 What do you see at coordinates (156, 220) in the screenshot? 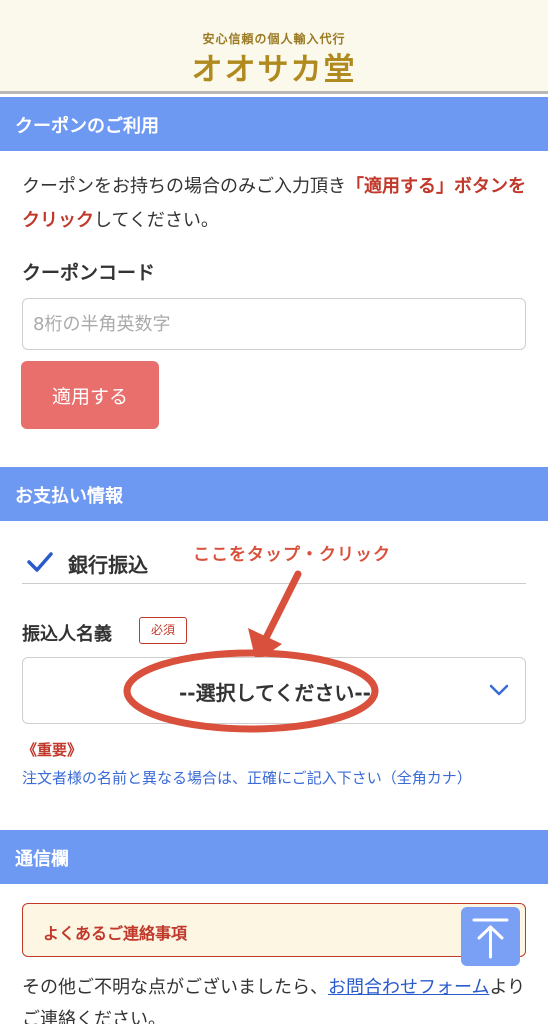
I see `coupon-description-tail: してください。` at bounding box center [156, 220].